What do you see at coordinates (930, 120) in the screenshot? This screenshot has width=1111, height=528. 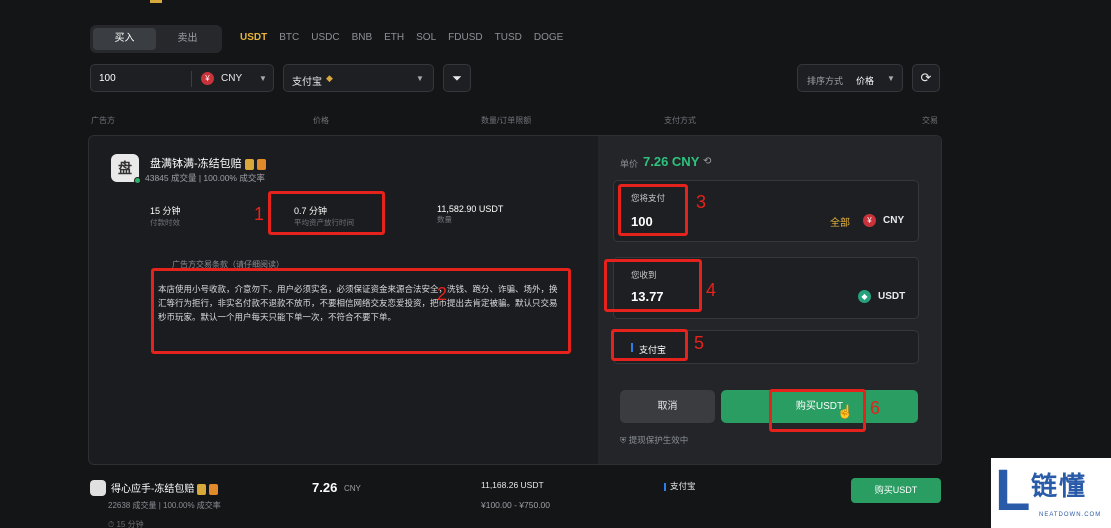 I see `col-header-trade: 交易` at bounding box center [930, 120].